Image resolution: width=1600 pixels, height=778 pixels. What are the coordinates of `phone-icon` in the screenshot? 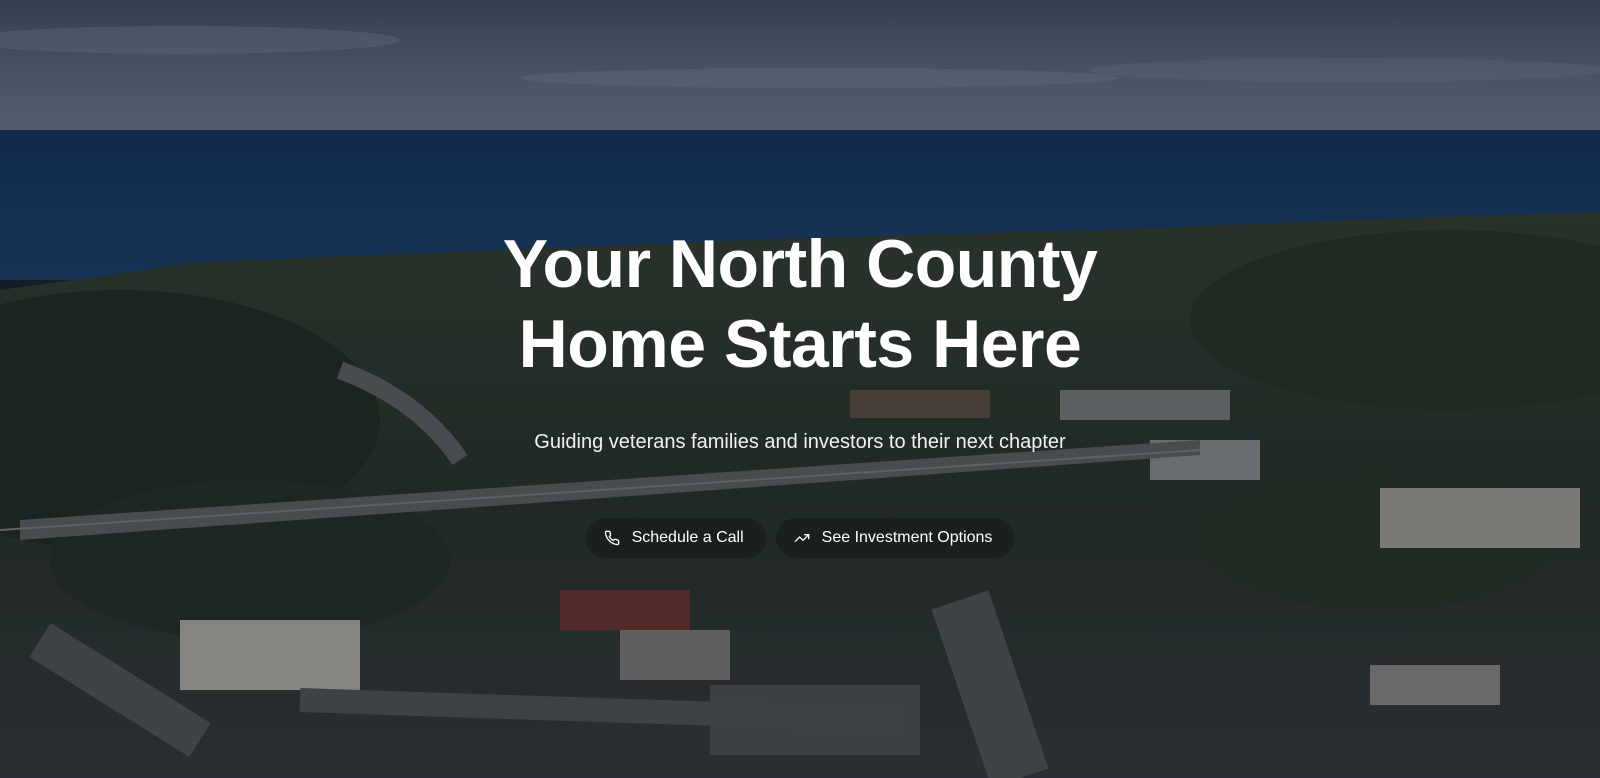 It's located at (612, 538).